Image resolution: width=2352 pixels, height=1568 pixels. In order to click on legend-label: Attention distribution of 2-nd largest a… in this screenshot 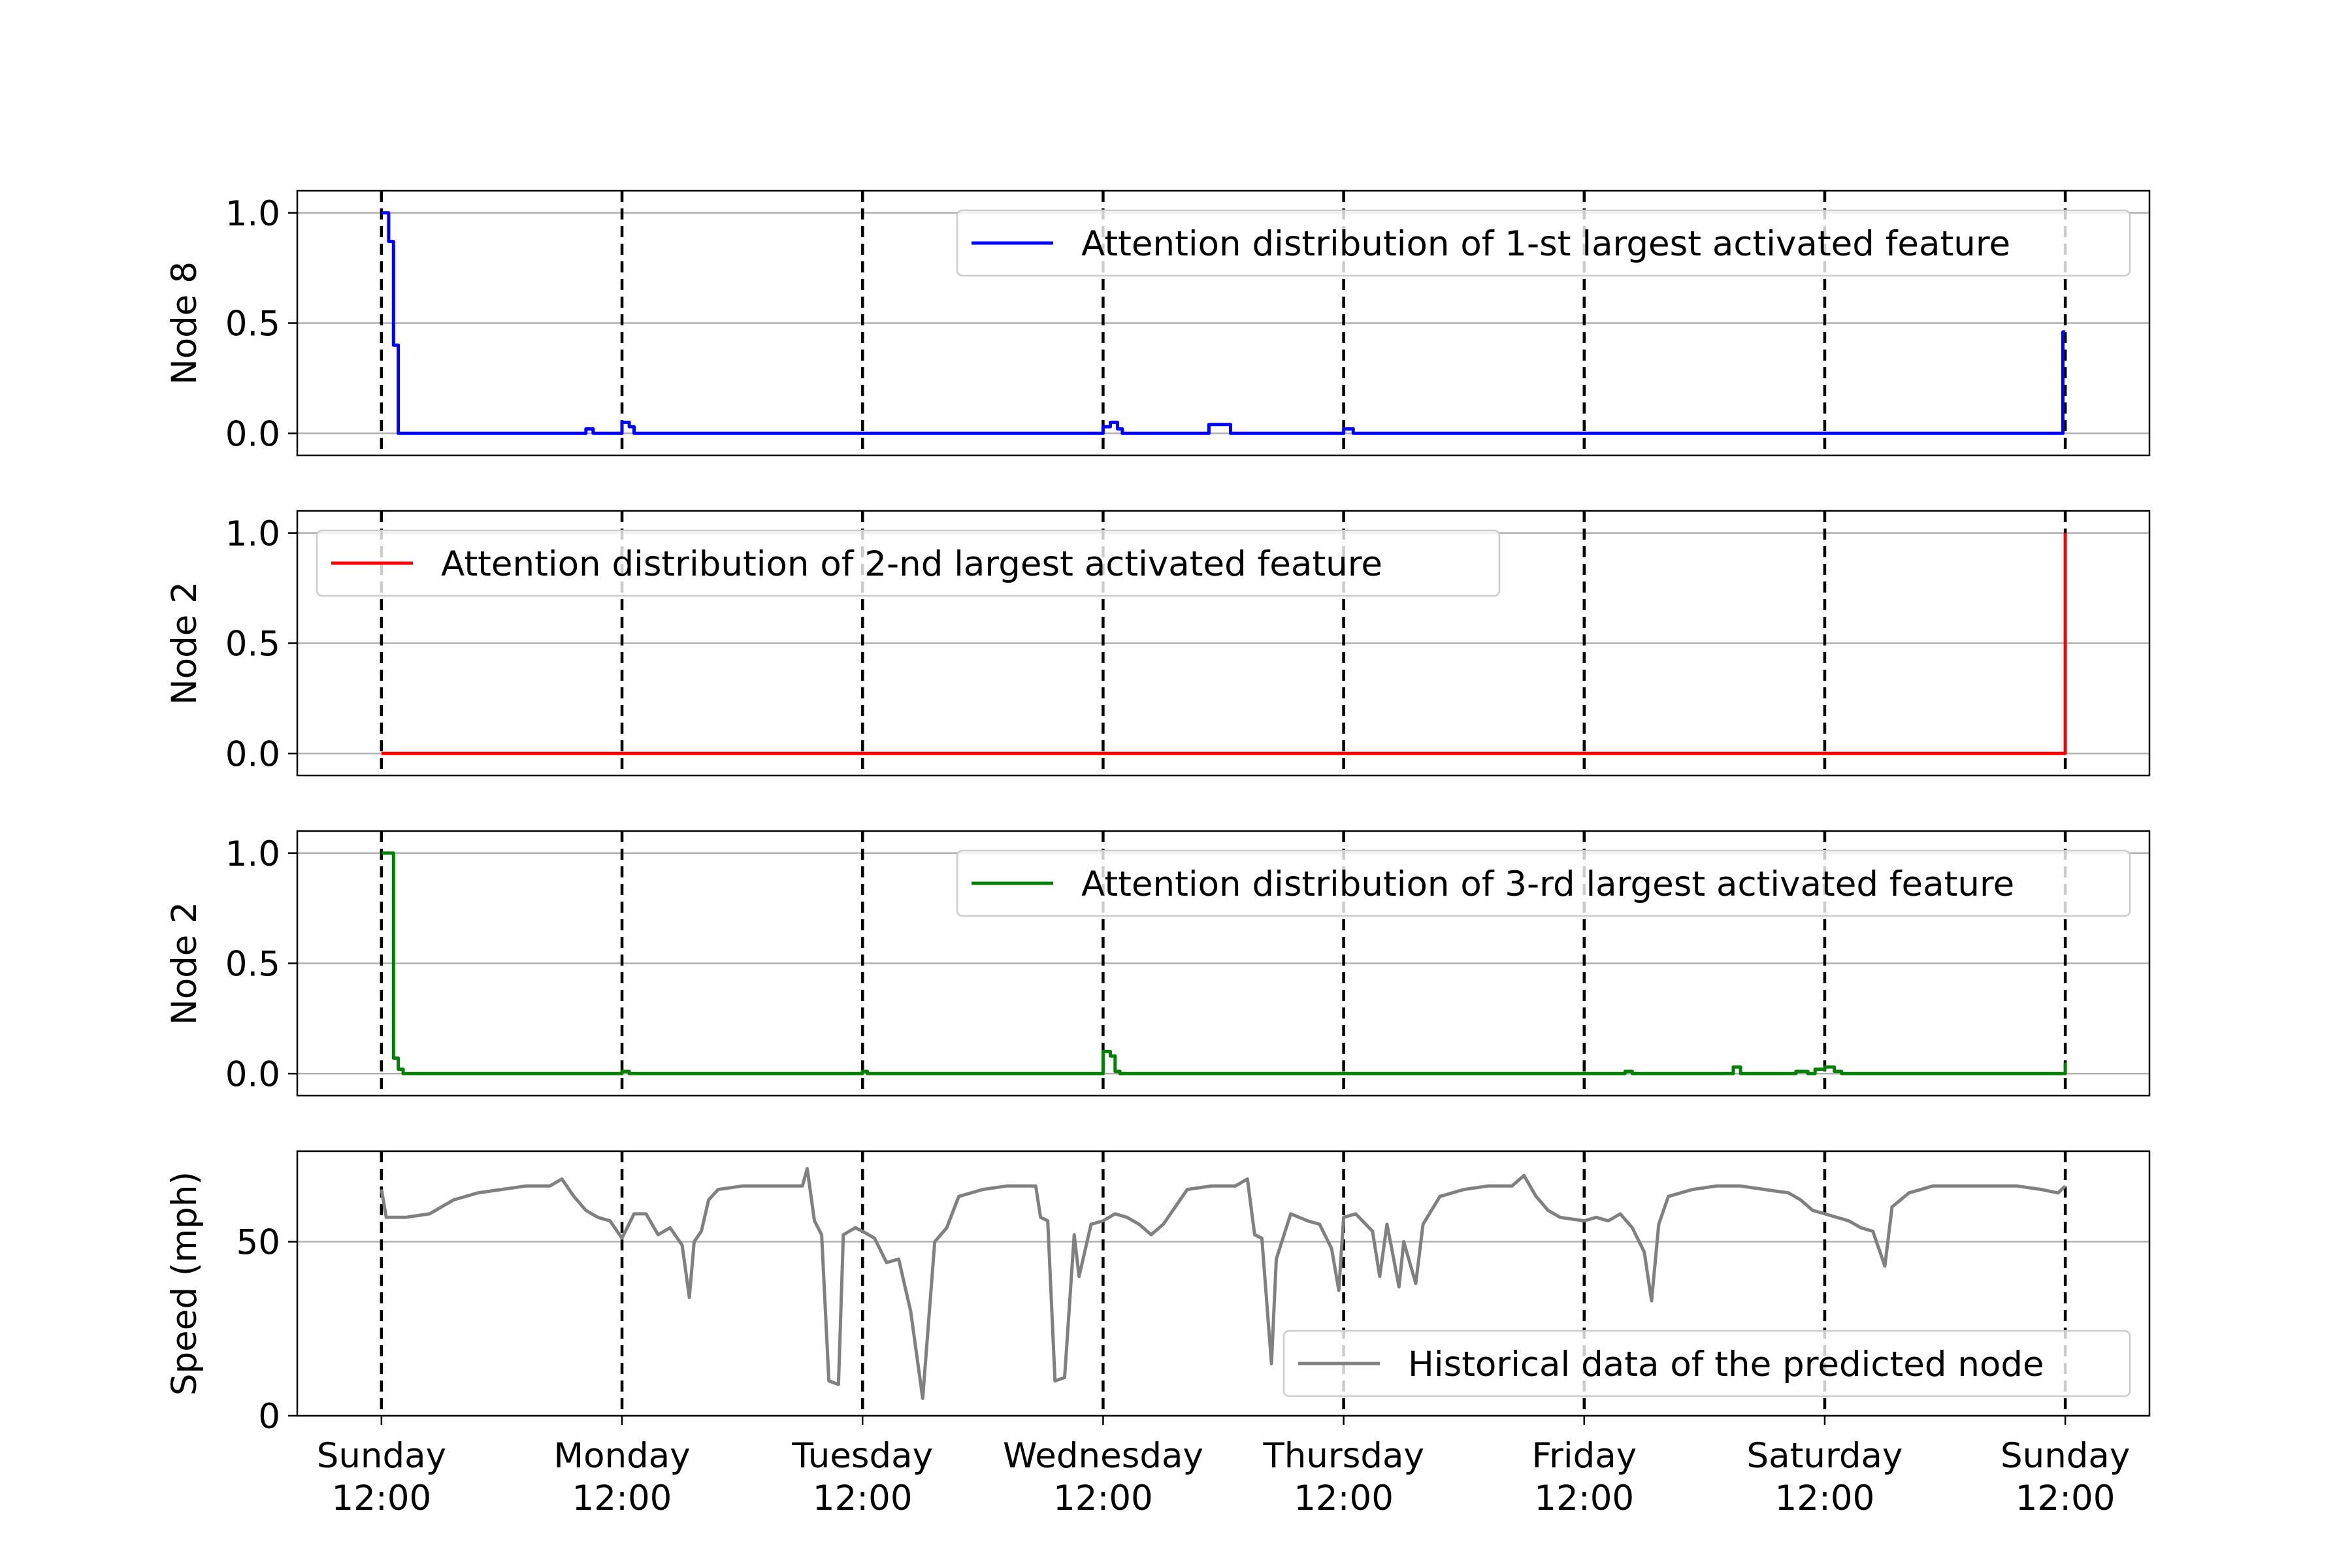, I will do `click(911, 564)`.